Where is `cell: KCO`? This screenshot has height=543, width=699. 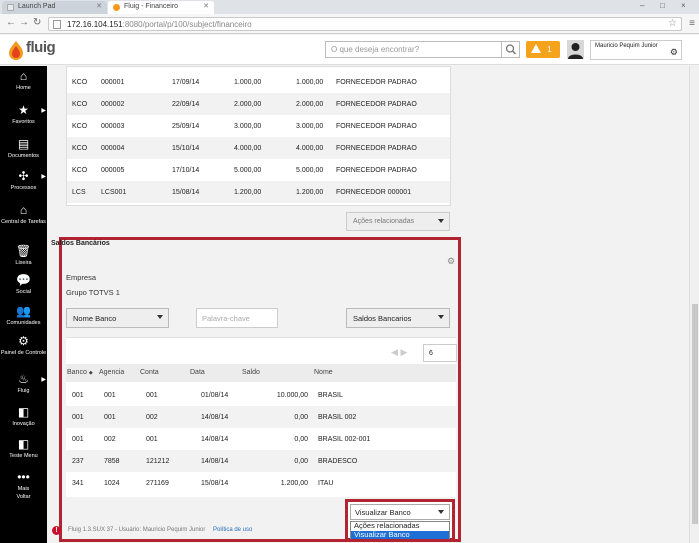 cell: KCO is located at coordinates (80, 170).